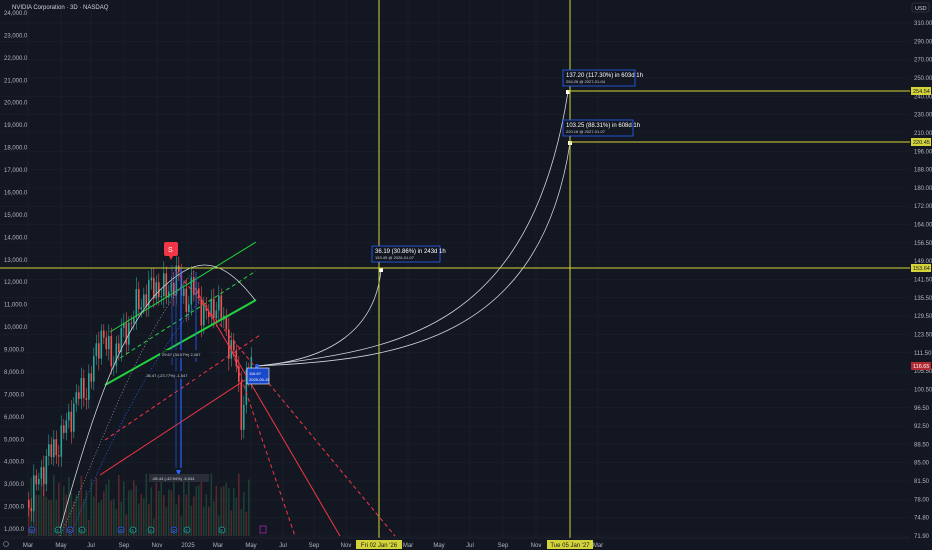  What do you see at coordinates (923, 61) in the screenshot?
I see `right-tick-label: 270.00` at bounding box center [923, 61].